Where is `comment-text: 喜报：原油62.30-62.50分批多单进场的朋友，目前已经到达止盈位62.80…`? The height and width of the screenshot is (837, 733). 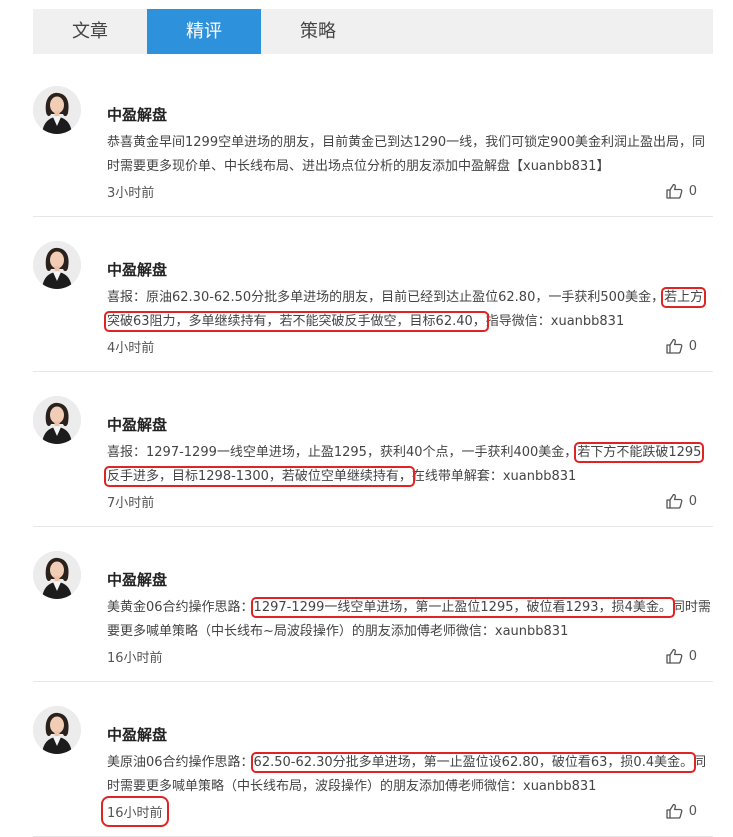 comment-text: 喜报：原油62.30-62.50分批多单进场的朋友，目前已经到达止盈位62.80… is located at coordinates (408, 310).